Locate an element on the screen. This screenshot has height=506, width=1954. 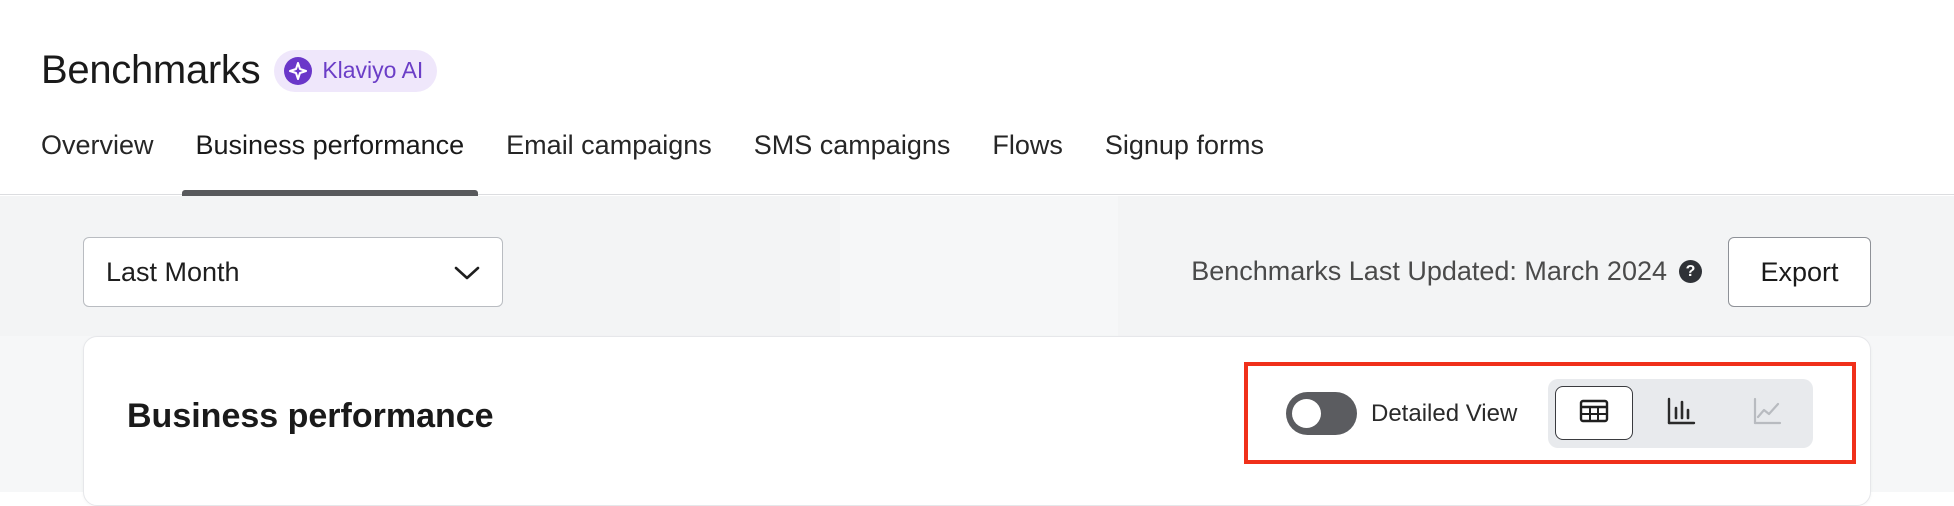
line-chart-icon is located at coordinates (1767, 413).